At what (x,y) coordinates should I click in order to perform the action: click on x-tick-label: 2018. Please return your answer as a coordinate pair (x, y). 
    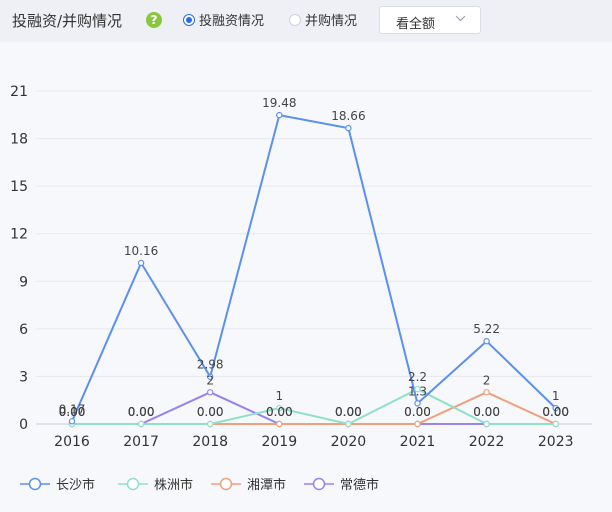
    Looking at the image, I should click on (210, 442).